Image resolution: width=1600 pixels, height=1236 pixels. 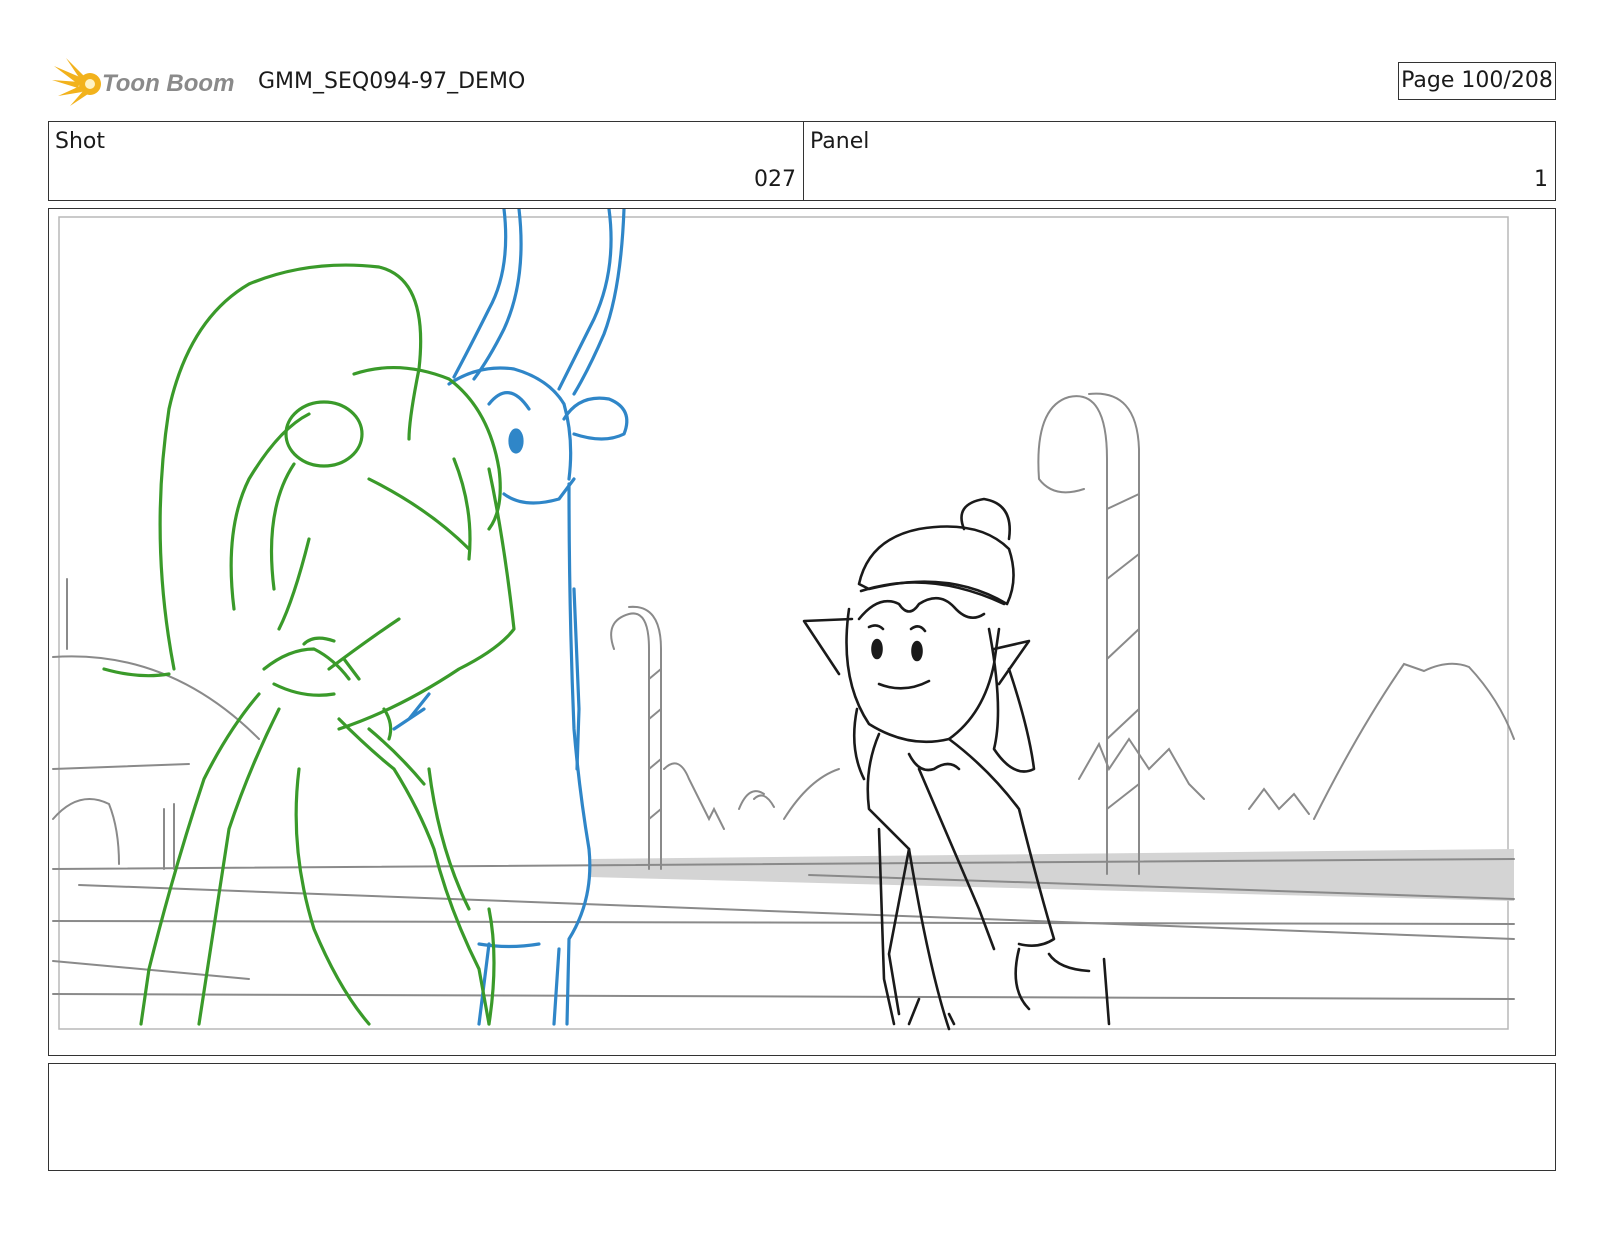 What do you see at coordinates (1428, 80) in the screenshot?
I see `page-label: Page` at bounding box center [1428, 80].